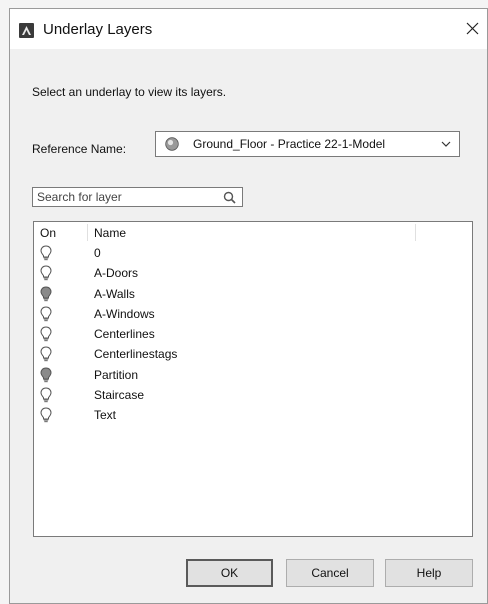 The height and width of the screenshot is (604, 488). What do you see at coordinates (253, 253) in the screenshot?
I see `table-row: 0` at bounding box center [253, 253].